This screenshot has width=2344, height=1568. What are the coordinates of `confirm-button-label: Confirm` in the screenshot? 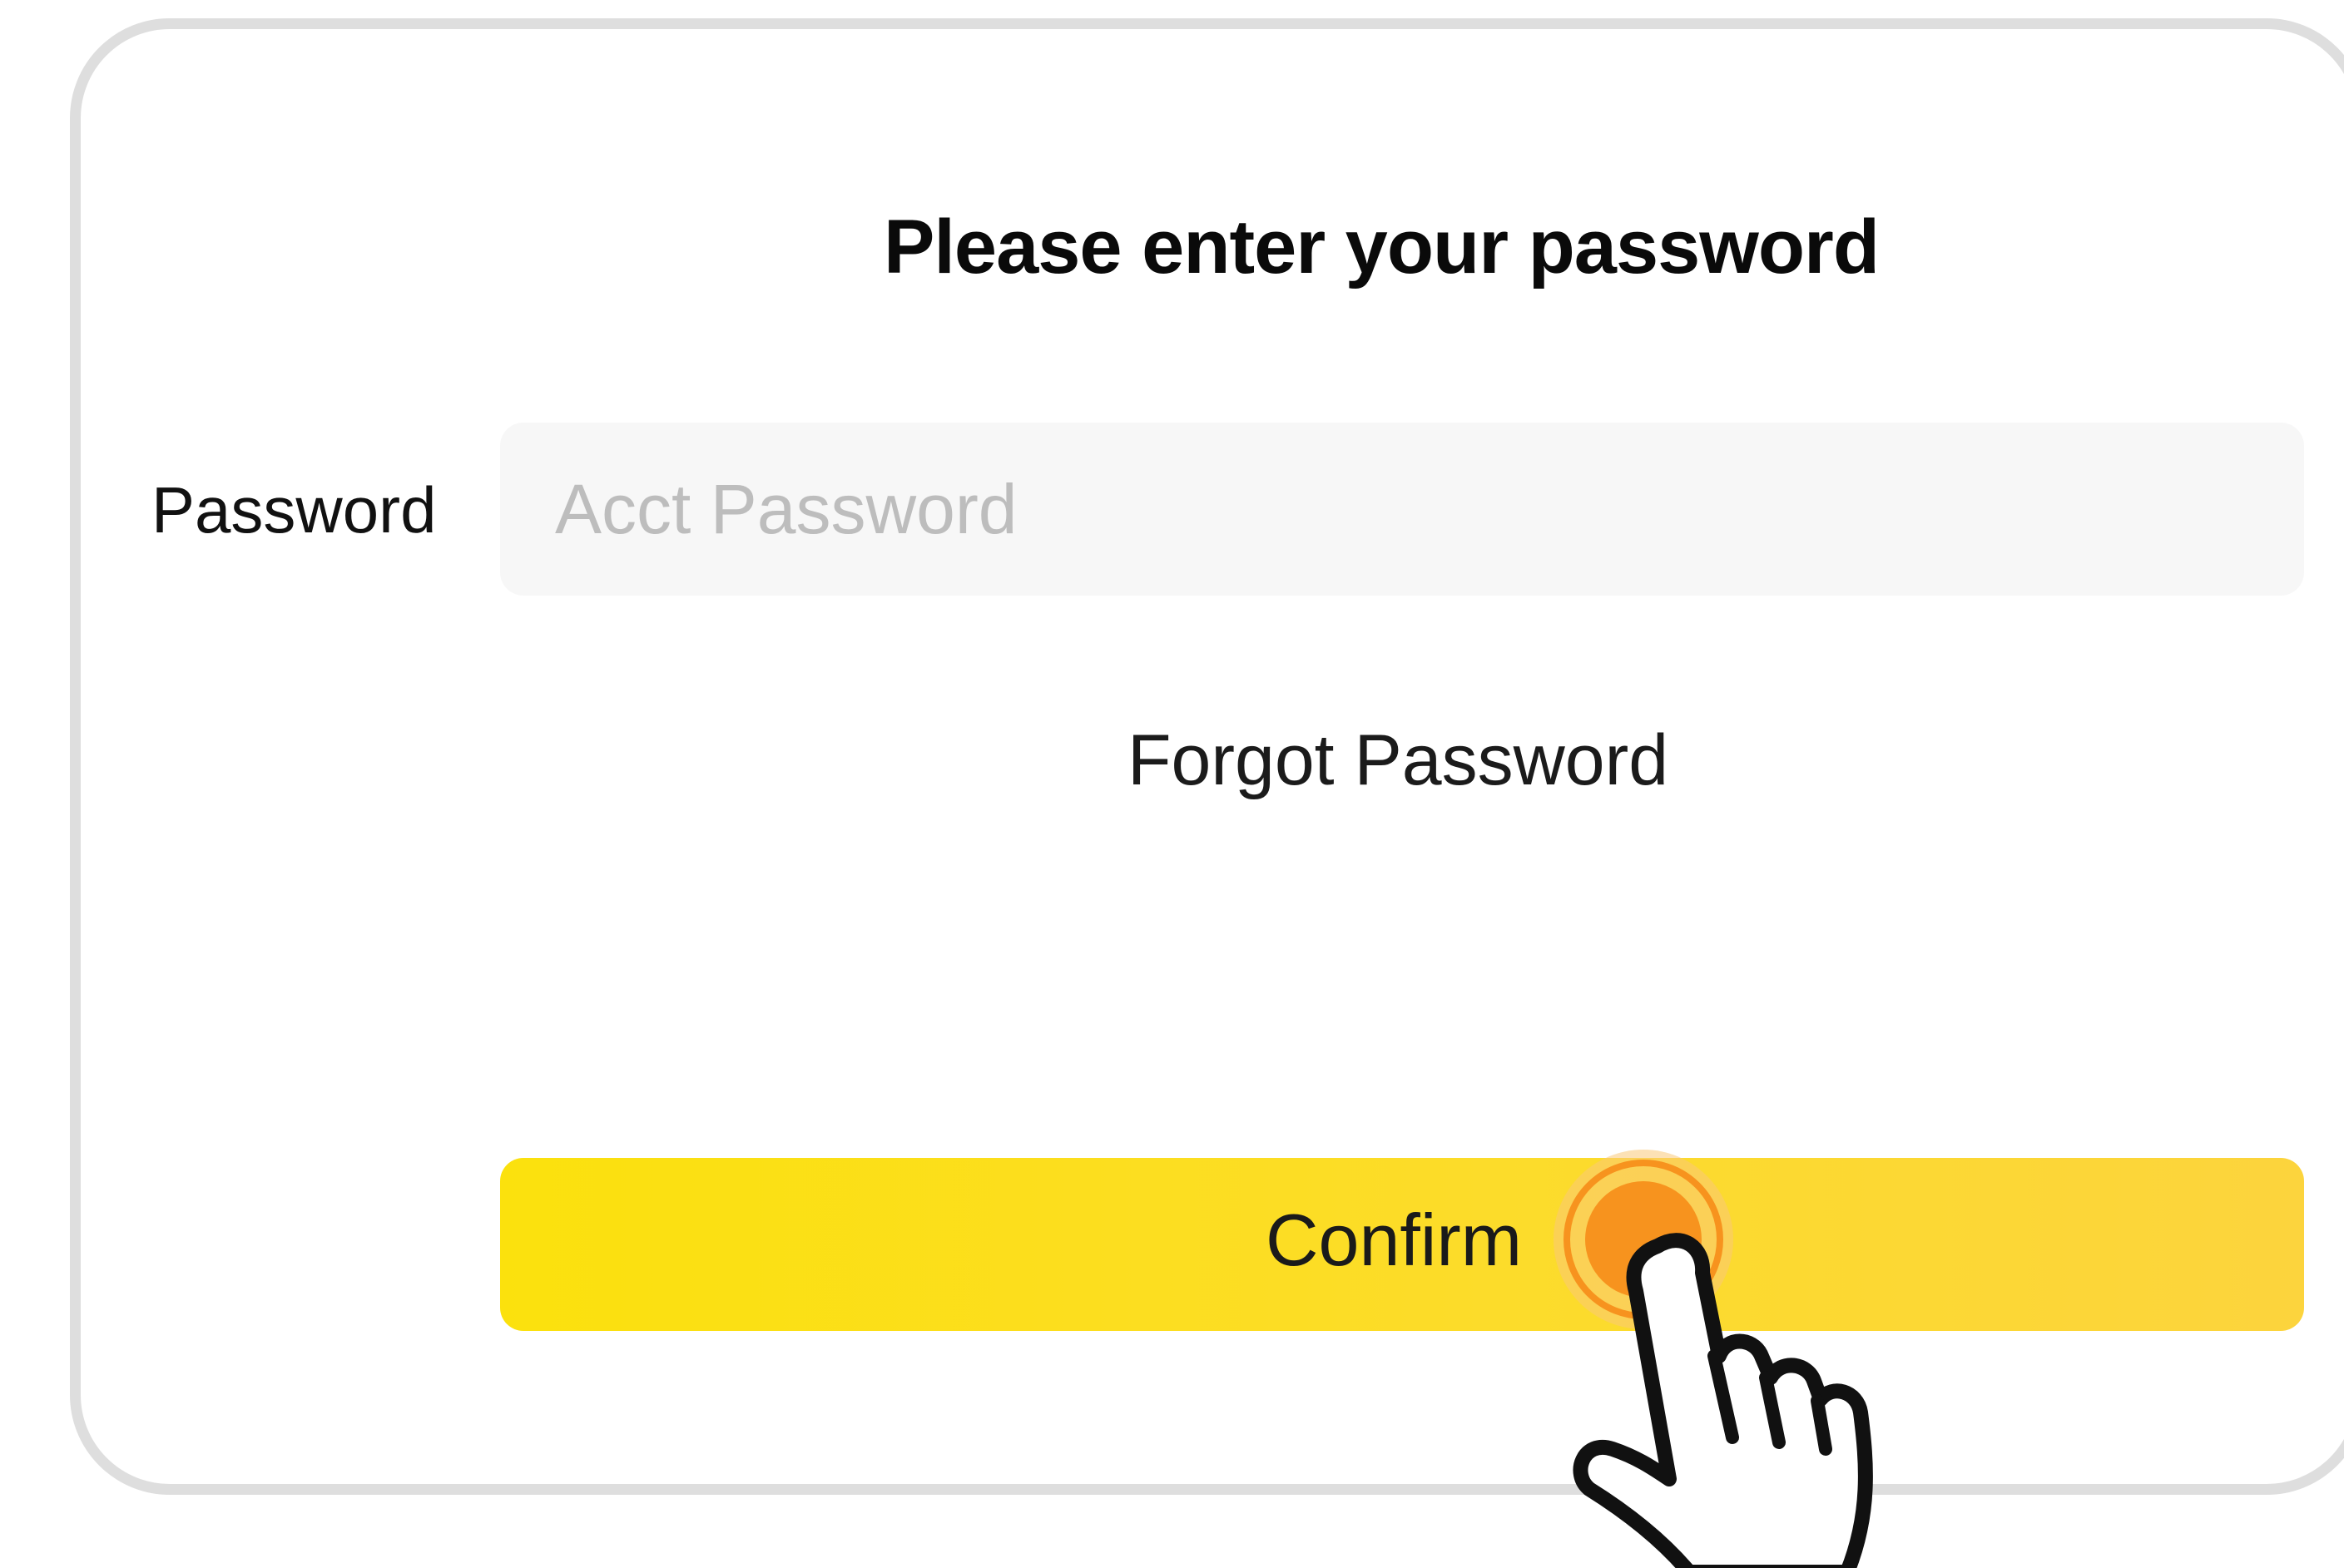 It's located at (1394, 1240).